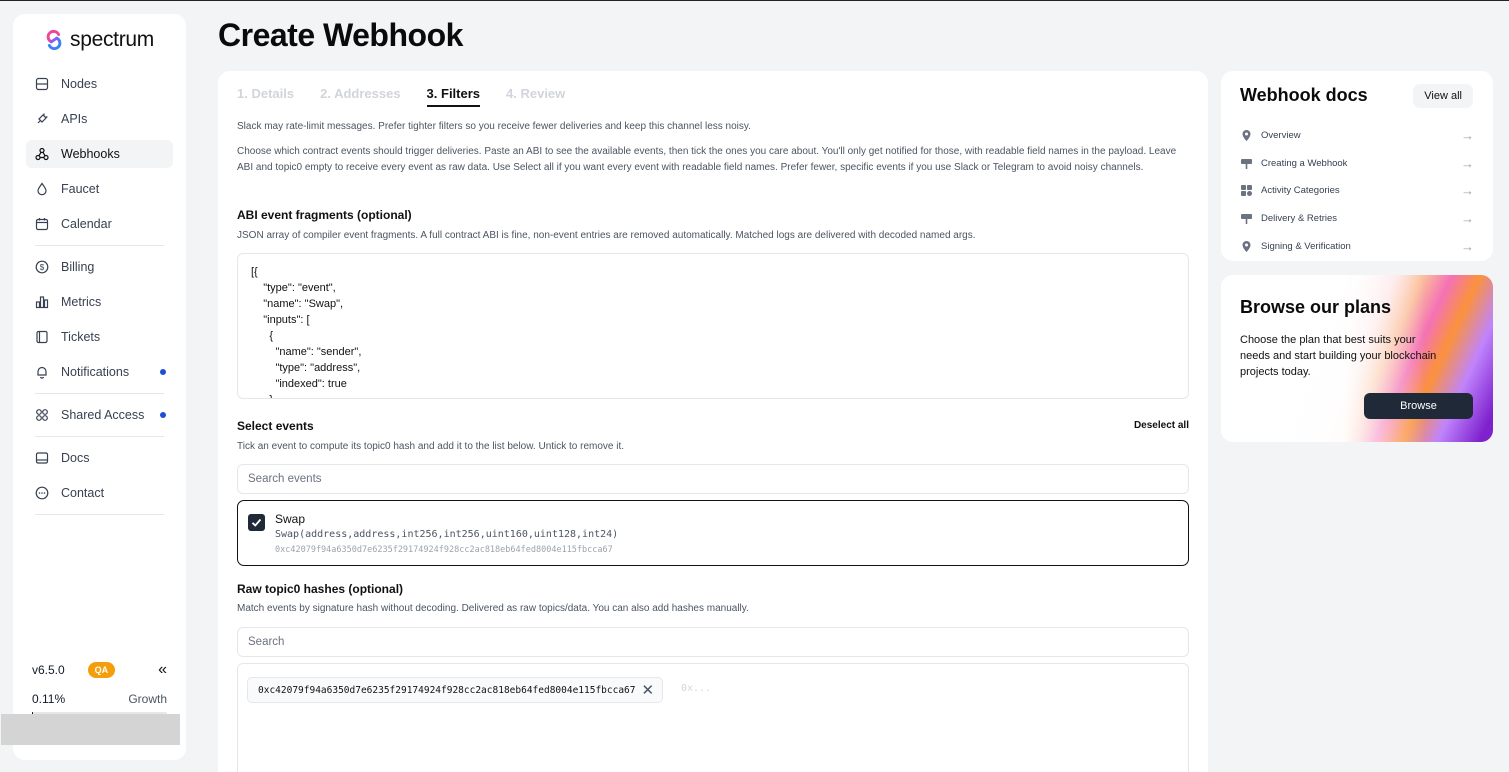  Describe the element at coordinates (42, 415) in the screenshot. I see `grid-icon` at that location.